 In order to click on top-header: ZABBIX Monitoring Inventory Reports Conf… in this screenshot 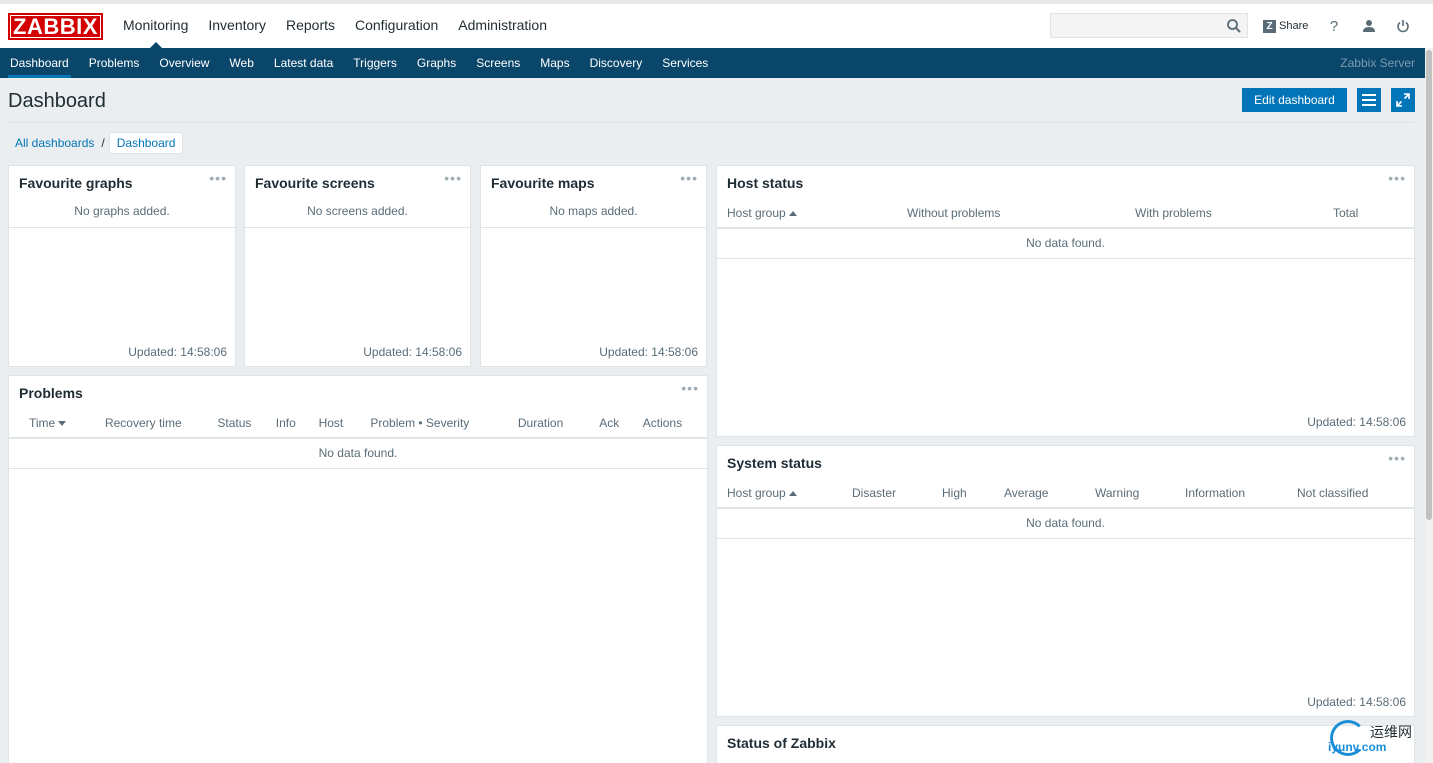, I will do `click(716, 24)`.